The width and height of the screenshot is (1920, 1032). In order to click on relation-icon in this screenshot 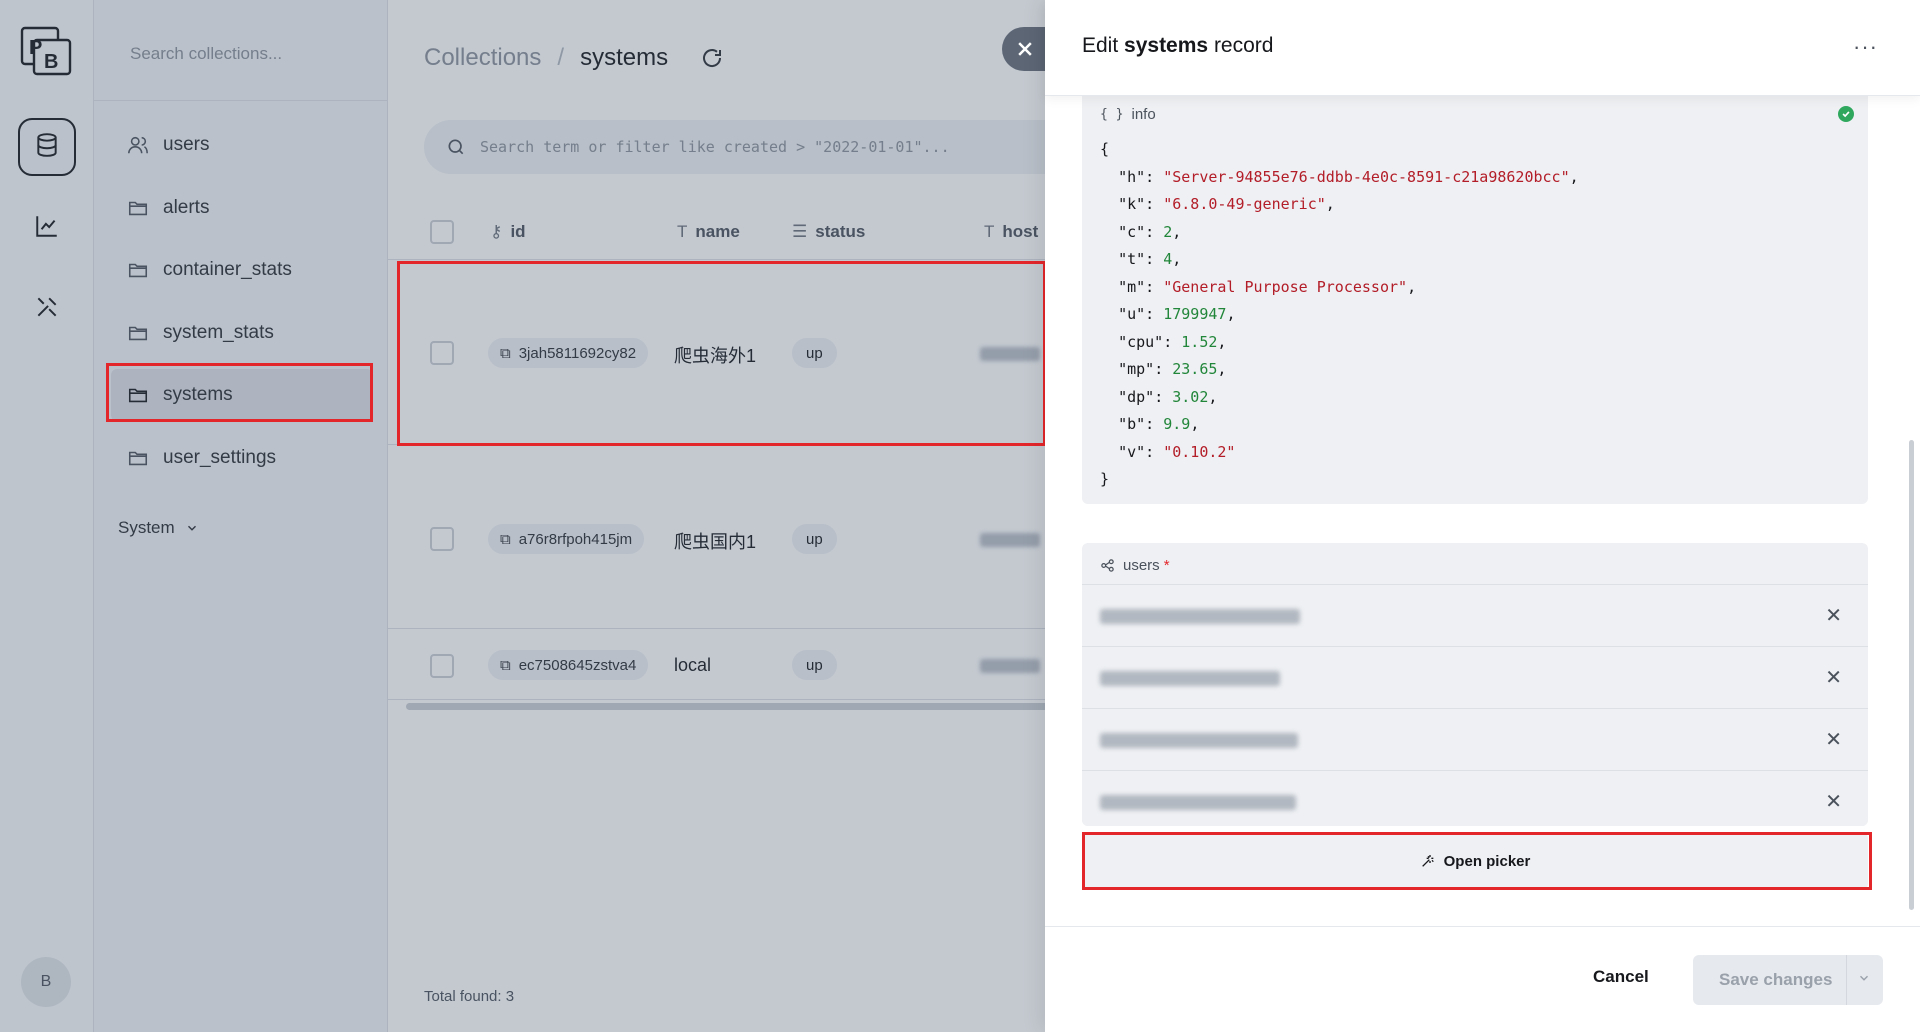, I will do `click(1107, 565)`.